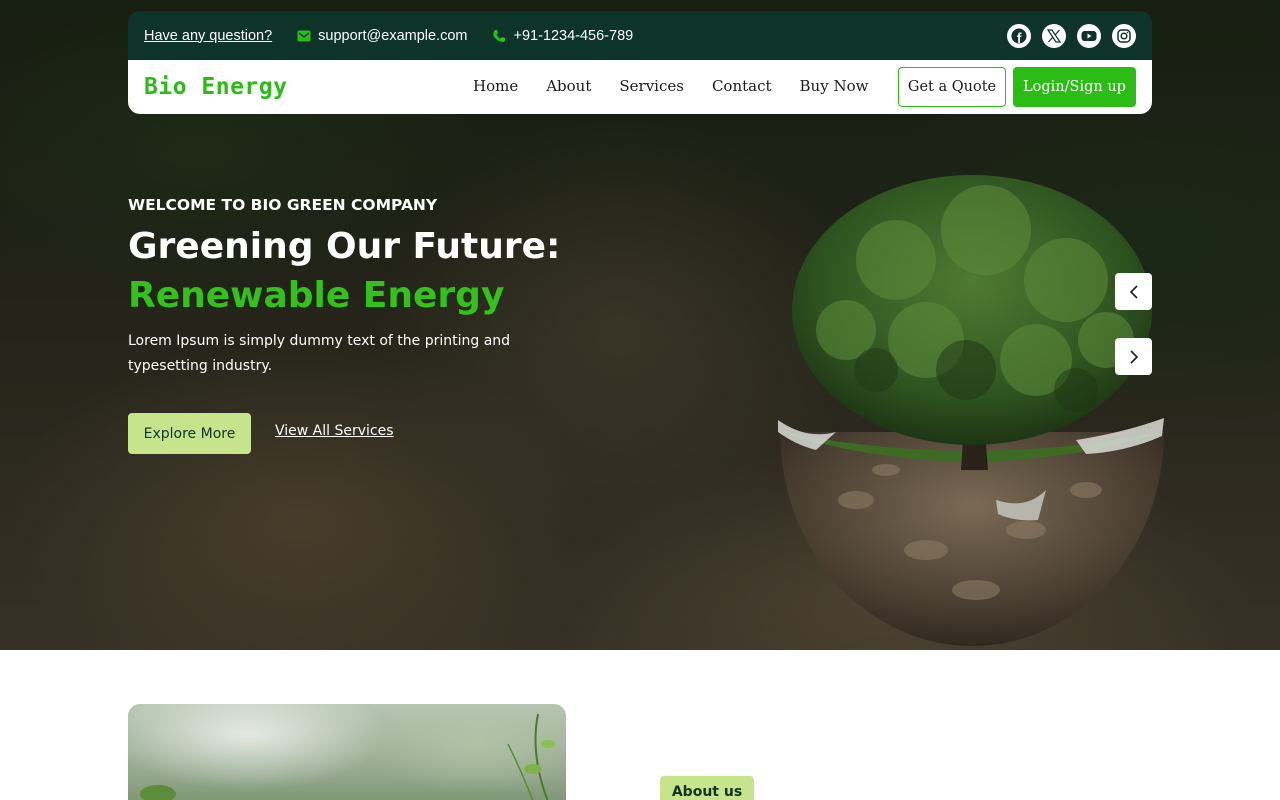 The height and width of the screenshot is (800, 1280). I want to click on logo: Bio Energy, so click(215, 87).